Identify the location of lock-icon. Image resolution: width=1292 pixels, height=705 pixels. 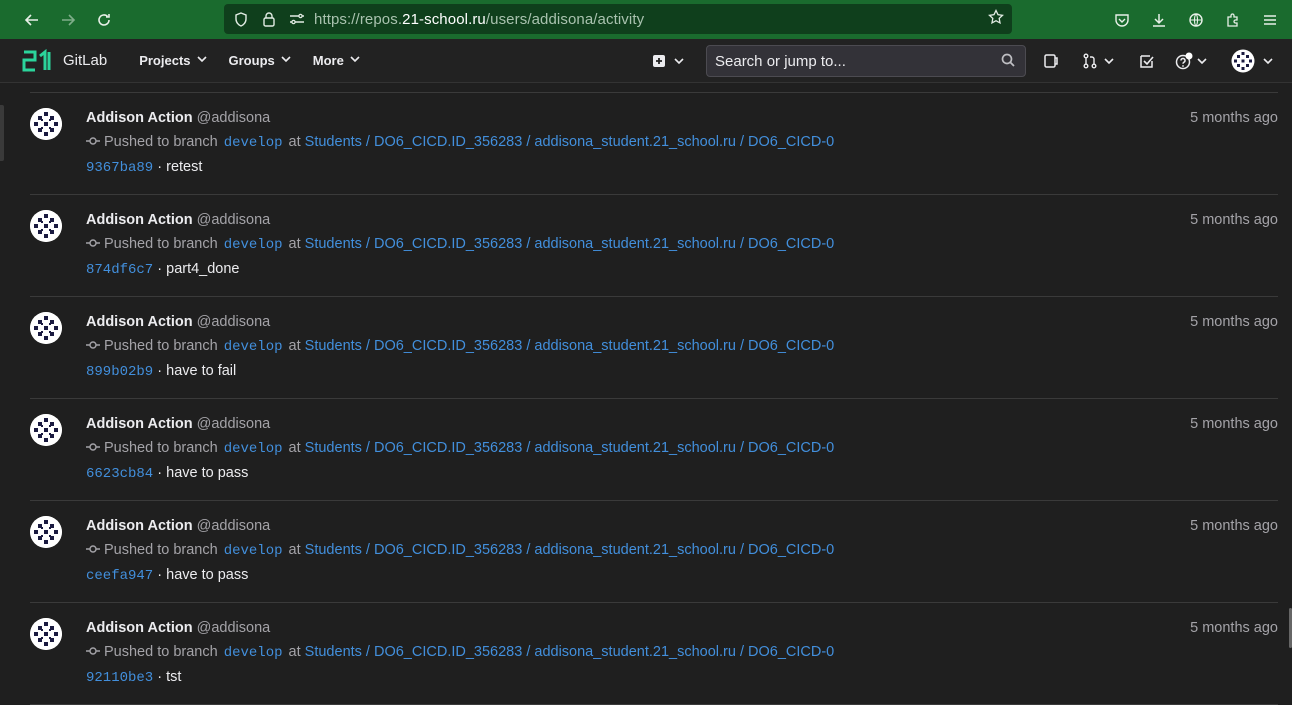
(269, 19).